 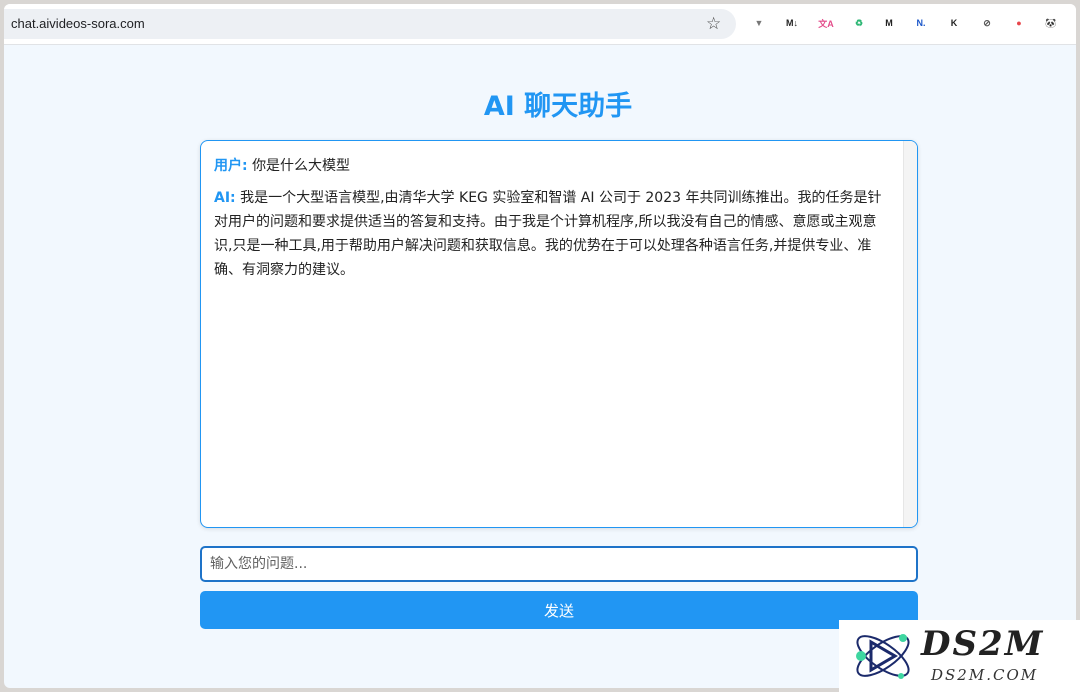 I want to click on chat-scrollbar, so click(x=910, y=334).